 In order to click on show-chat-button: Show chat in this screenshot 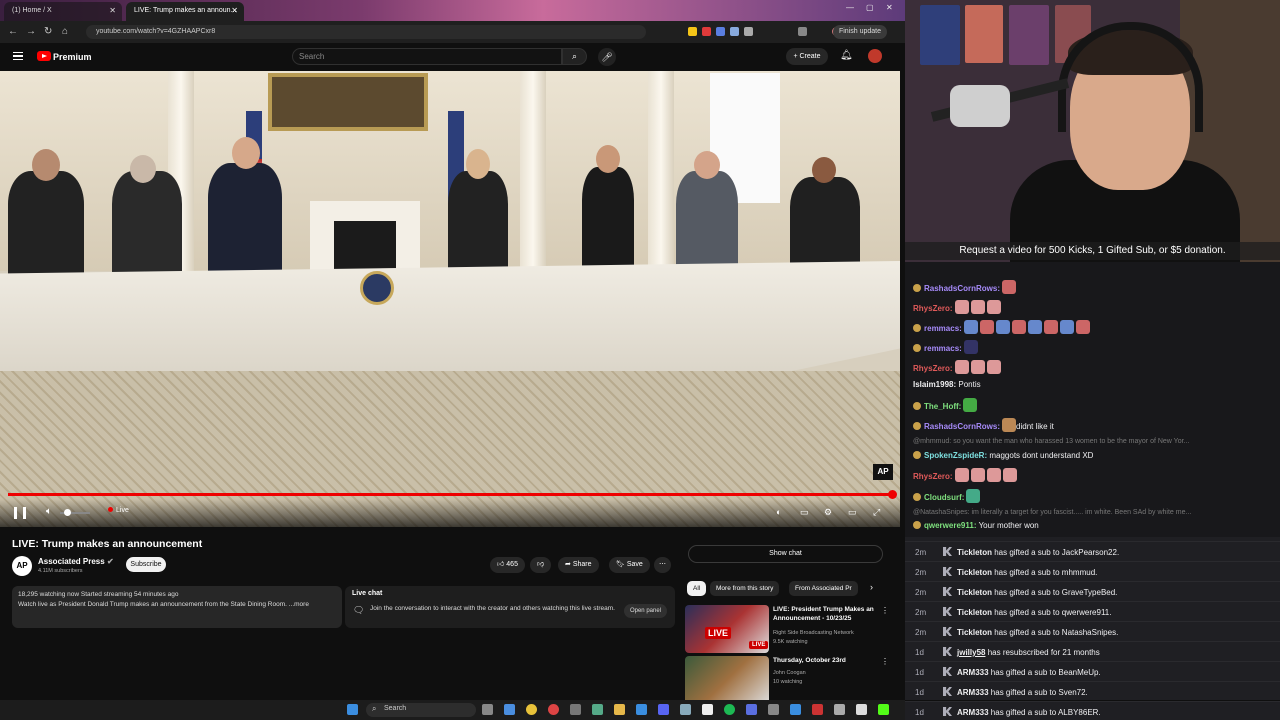, I will do `click(785, 554)`.